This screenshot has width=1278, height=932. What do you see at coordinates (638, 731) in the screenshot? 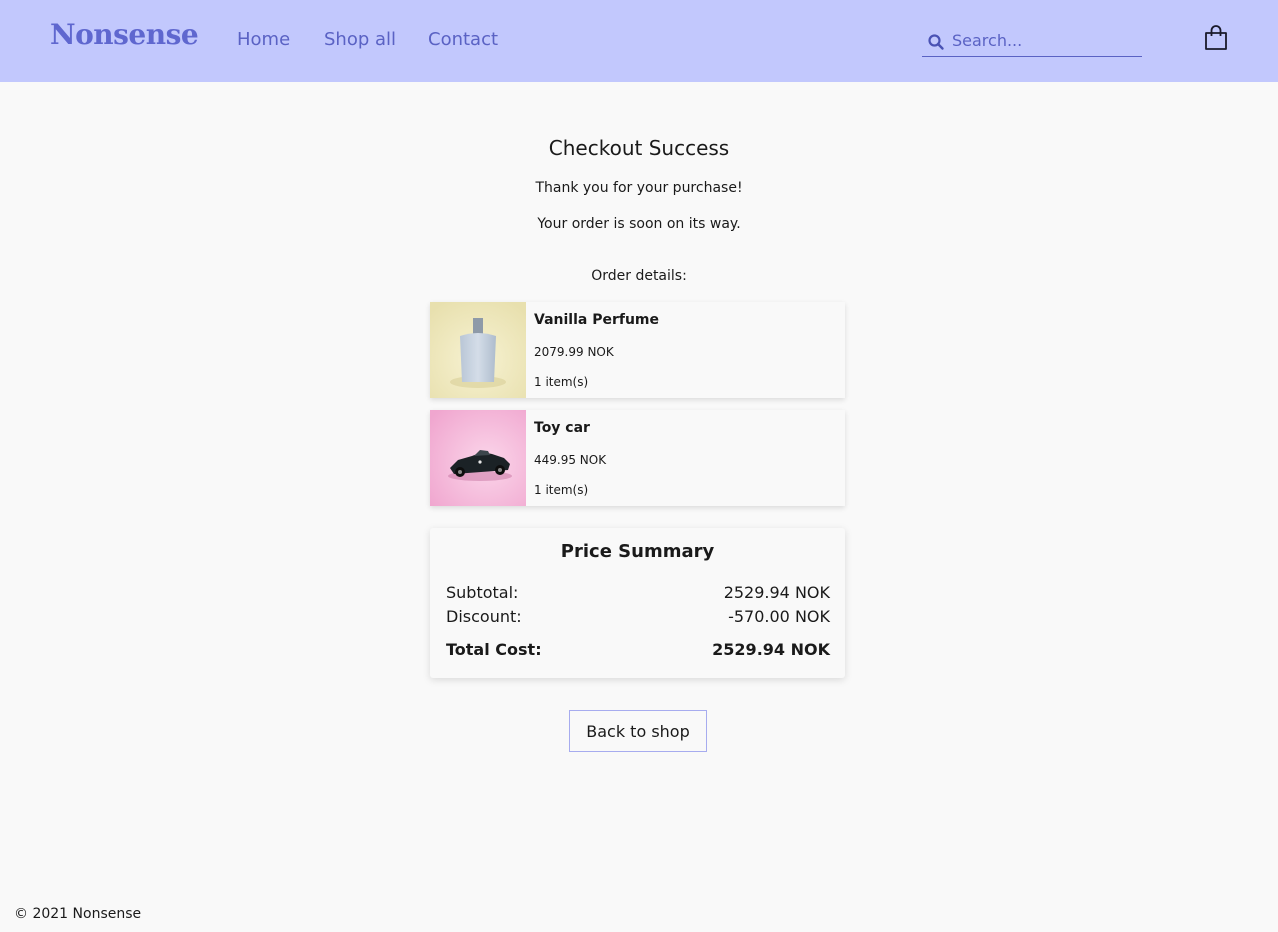
I see `back-to-shop-button: Back to shop` at bounding box center [638, 731].